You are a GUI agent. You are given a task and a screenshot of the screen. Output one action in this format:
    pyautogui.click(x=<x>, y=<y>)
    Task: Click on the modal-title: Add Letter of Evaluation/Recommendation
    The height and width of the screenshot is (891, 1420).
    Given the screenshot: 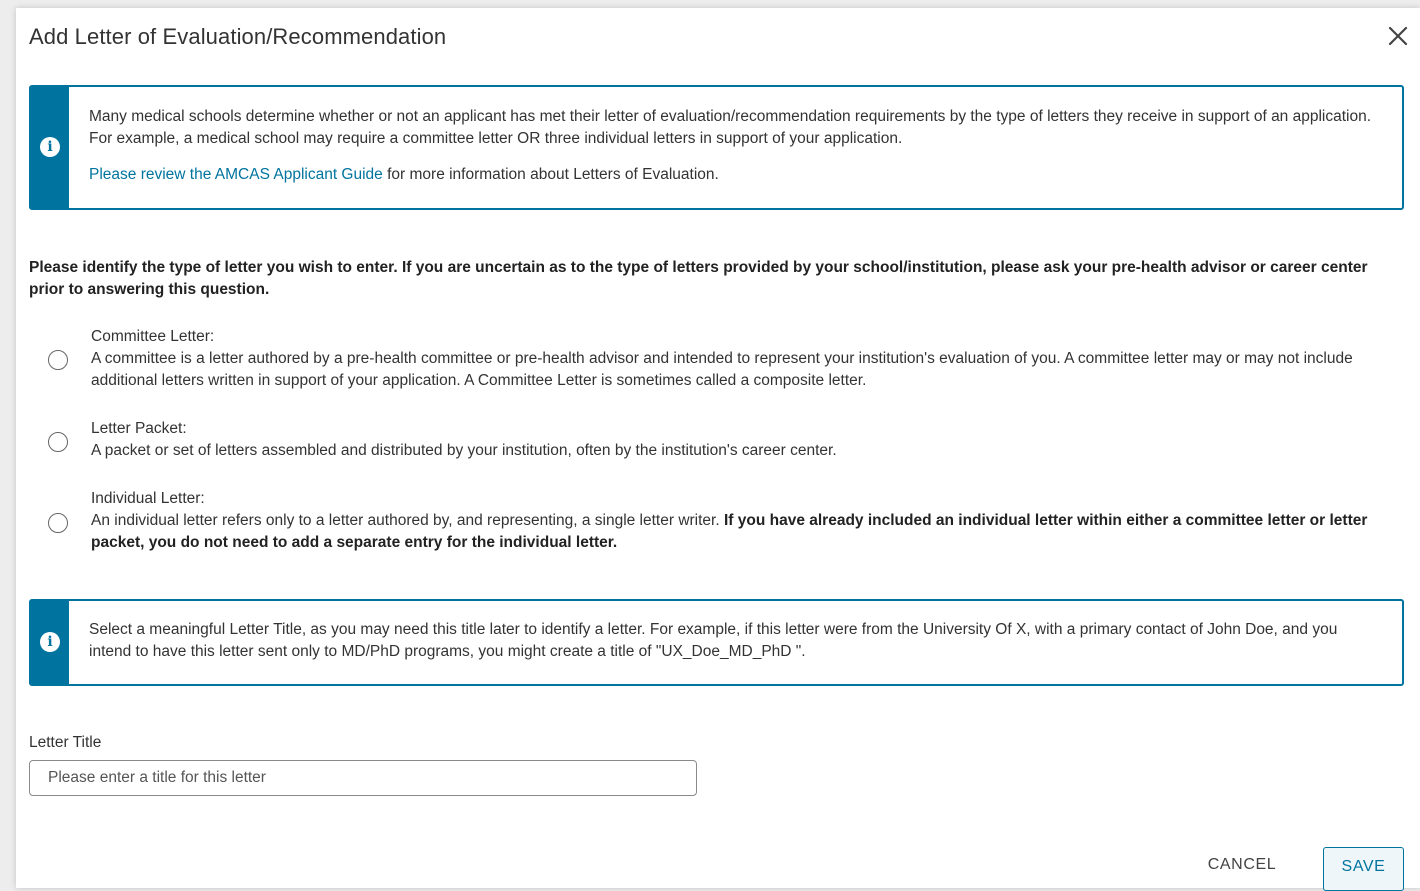 What is the action you would take?
    pyautogui.click(x=238, y=36)
    